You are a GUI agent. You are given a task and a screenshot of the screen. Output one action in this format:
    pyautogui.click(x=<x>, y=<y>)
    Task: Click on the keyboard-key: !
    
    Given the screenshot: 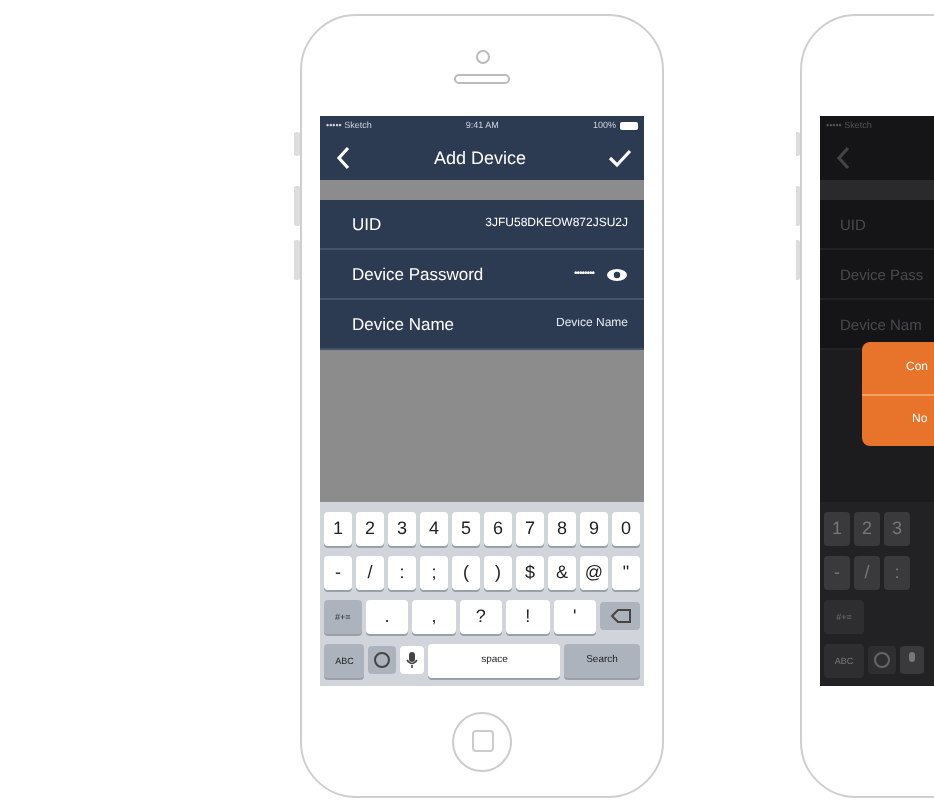 What is the action you would take?
    pyautogui.click(x=528, y=616)
    